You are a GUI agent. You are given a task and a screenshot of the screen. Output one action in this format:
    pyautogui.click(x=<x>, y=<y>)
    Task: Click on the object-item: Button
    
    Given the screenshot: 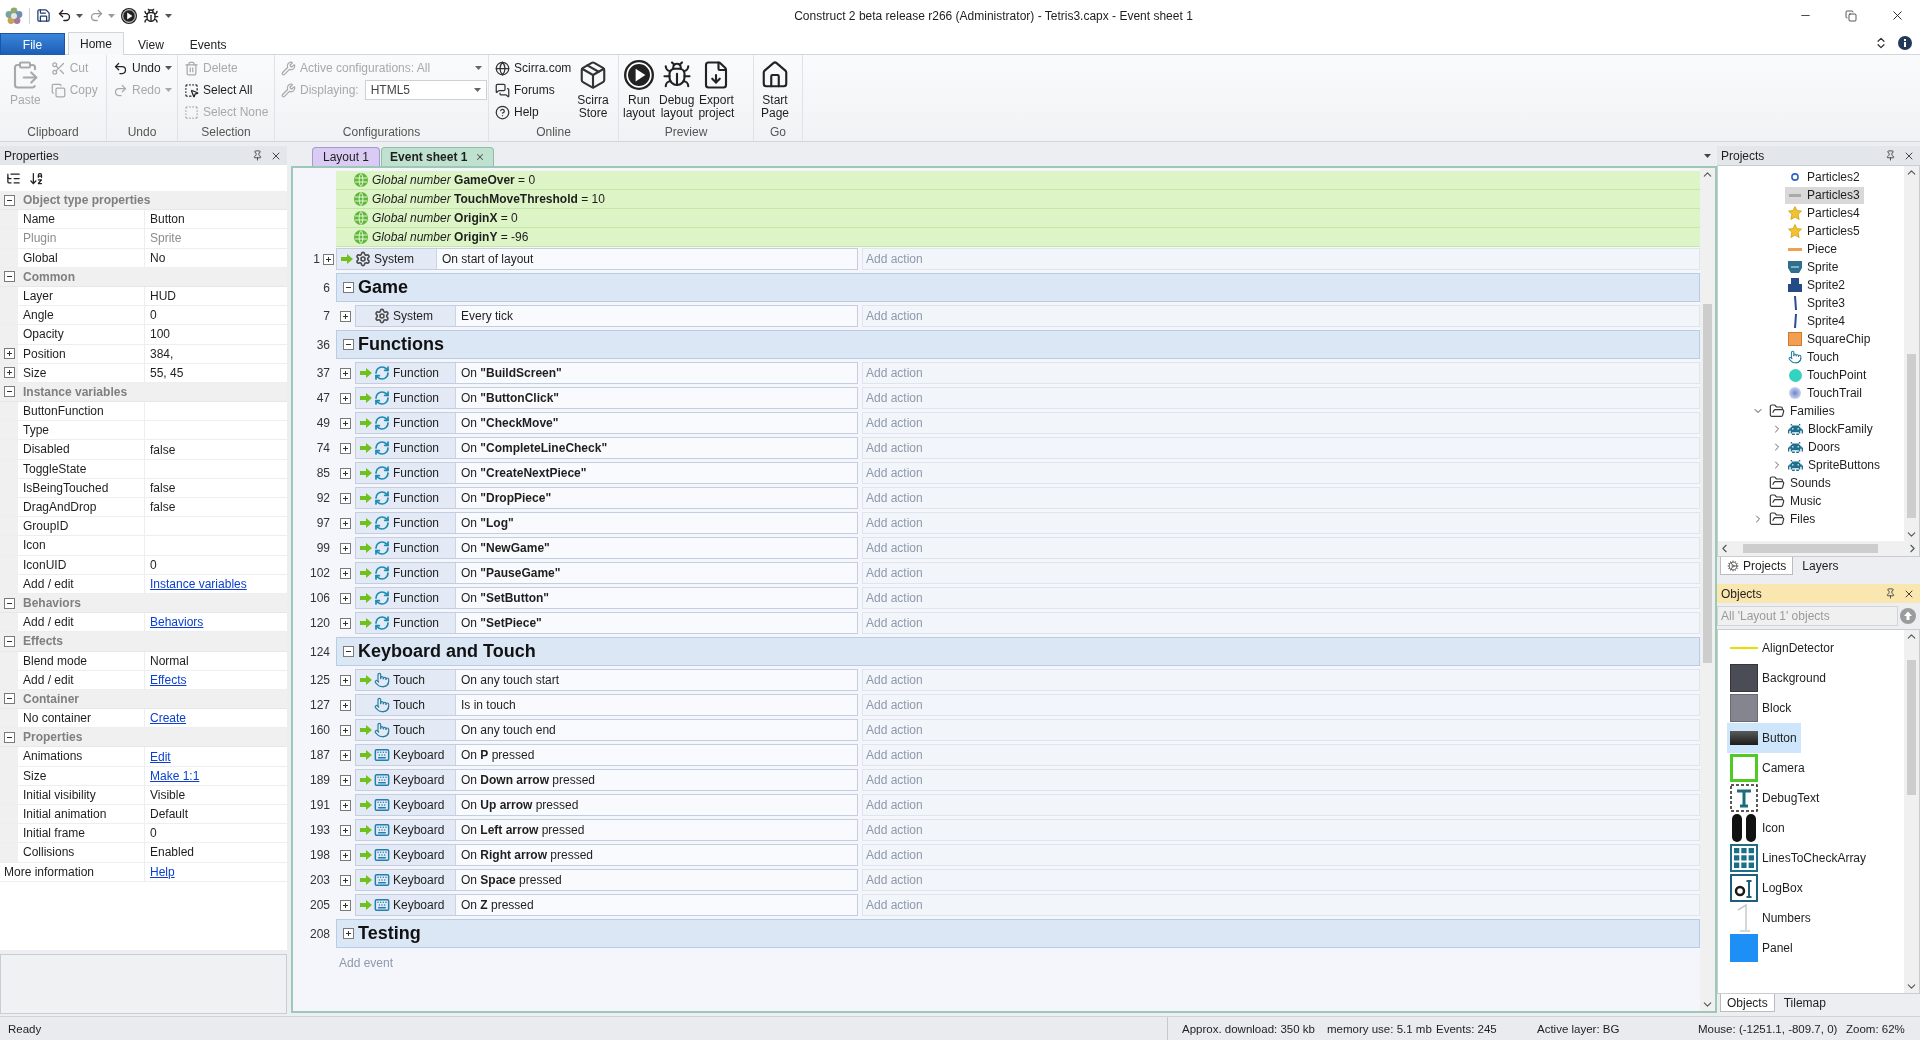 What is the action you would take?
    pyautogui.click(x=1764, y=738)
    